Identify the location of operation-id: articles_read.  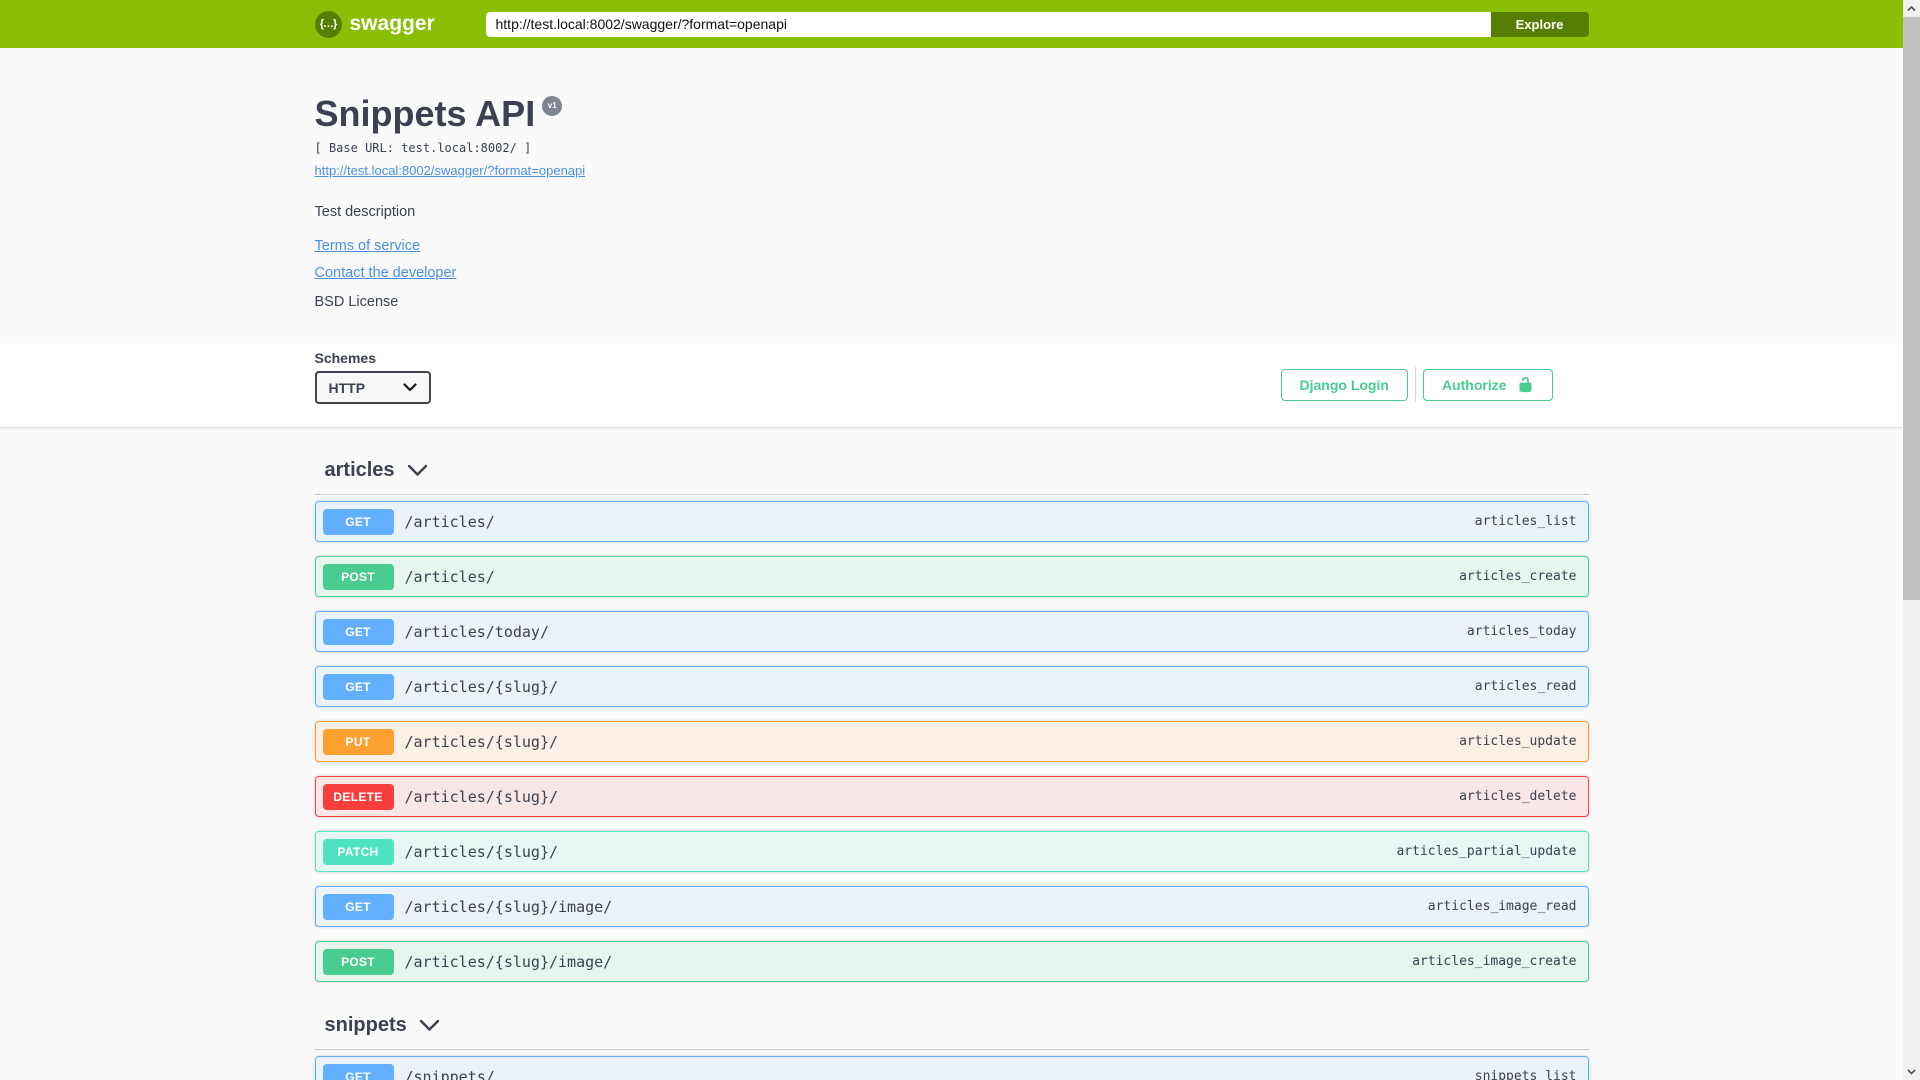
(1525, 686).